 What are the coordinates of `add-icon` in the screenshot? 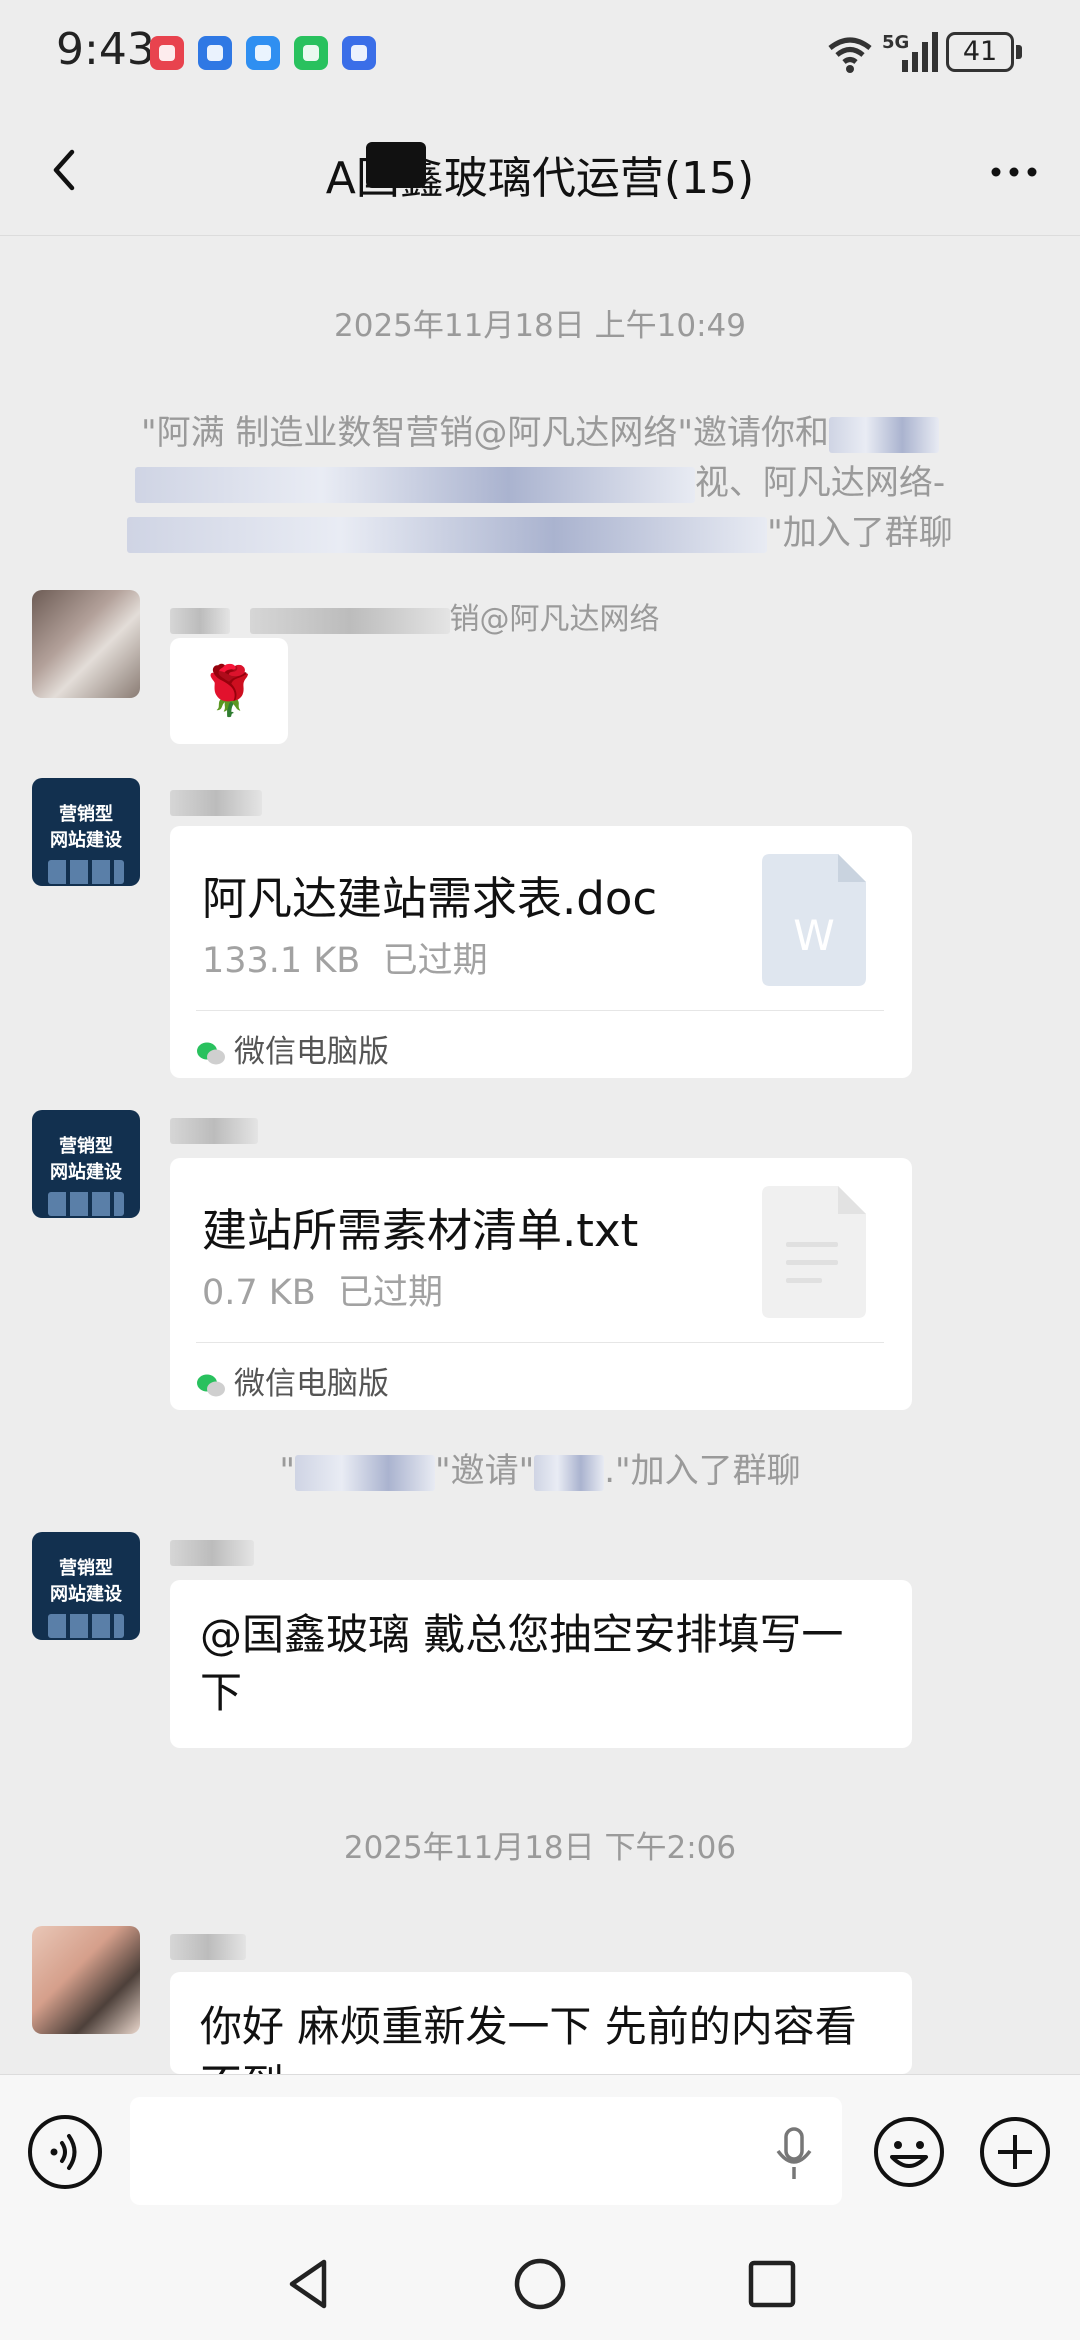 It's located at (1015, 2152).